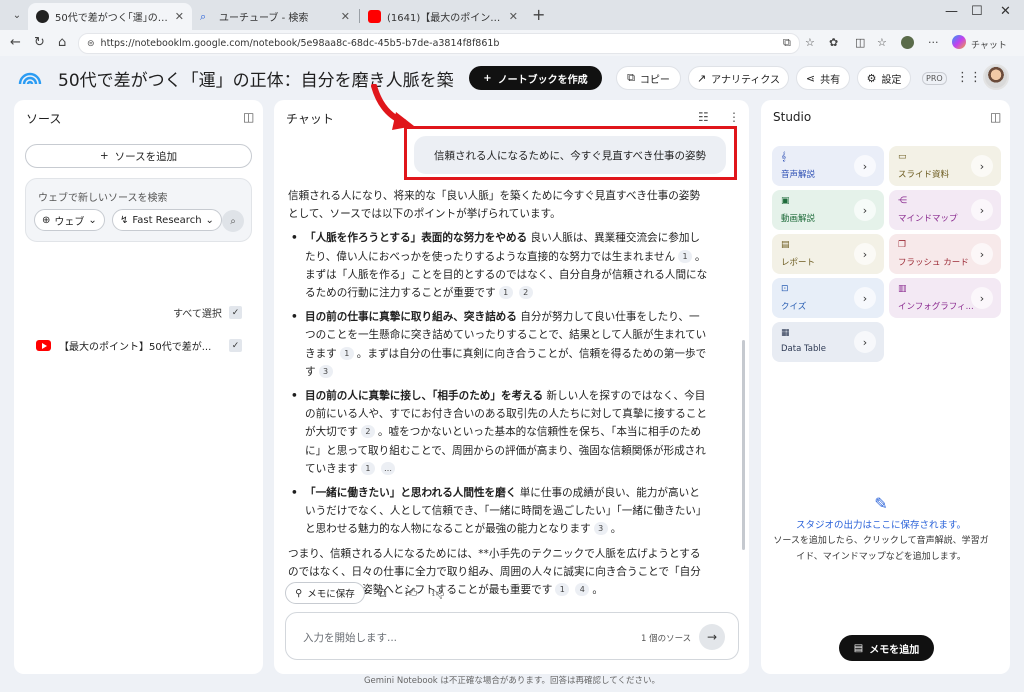 The width and height of the screenshot is (1024, 692). Describe the element at coordinates (110, 16) in the screenshot. I see `browser-tab-notebook: 50代で差がつく｢運｣の正体：自分を ✕` at that location.